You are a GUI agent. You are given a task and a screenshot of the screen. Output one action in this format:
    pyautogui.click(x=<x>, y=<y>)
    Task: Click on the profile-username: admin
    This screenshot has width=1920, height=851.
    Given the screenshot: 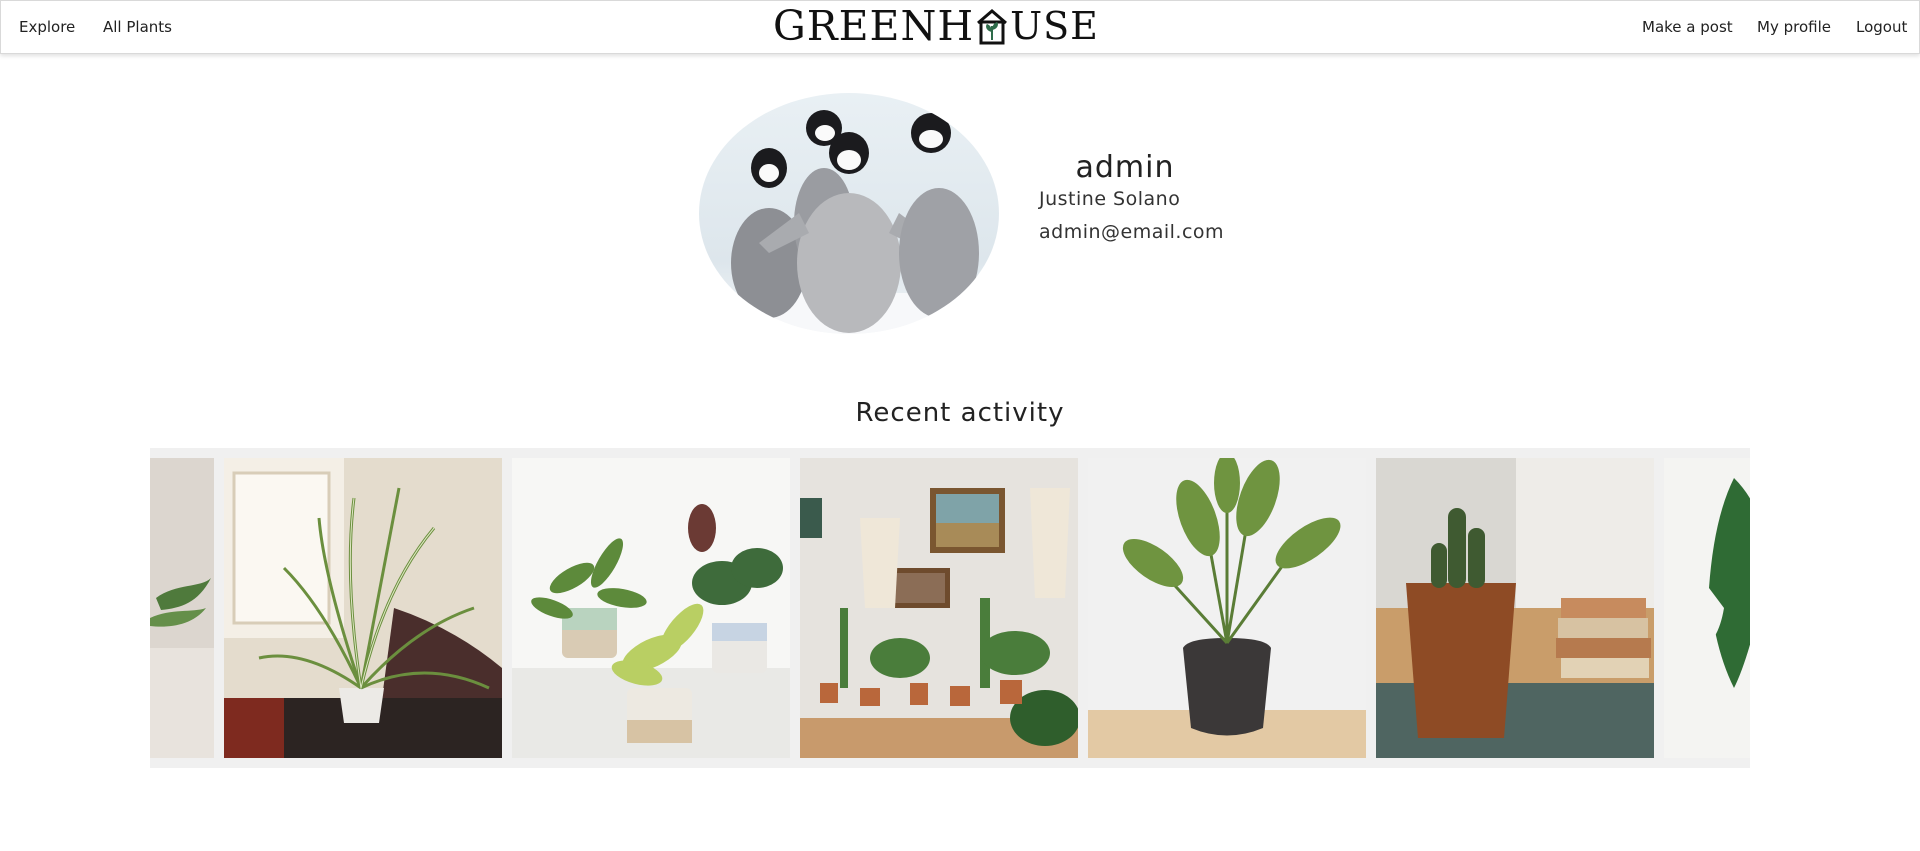 What is the action you would take?
    pyautogui.click(x=1125, y=167)
    